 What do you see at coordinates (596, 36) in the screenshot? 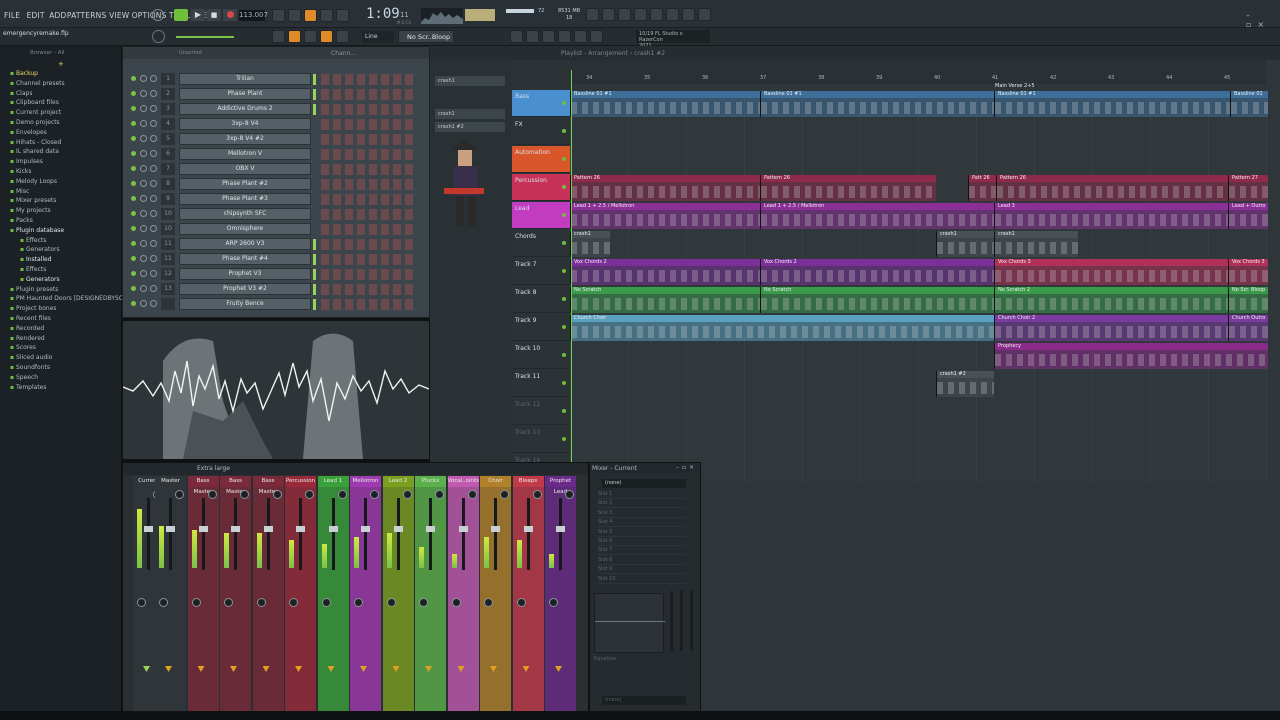
I see `wave-icon` at bounding box center [596, 36].